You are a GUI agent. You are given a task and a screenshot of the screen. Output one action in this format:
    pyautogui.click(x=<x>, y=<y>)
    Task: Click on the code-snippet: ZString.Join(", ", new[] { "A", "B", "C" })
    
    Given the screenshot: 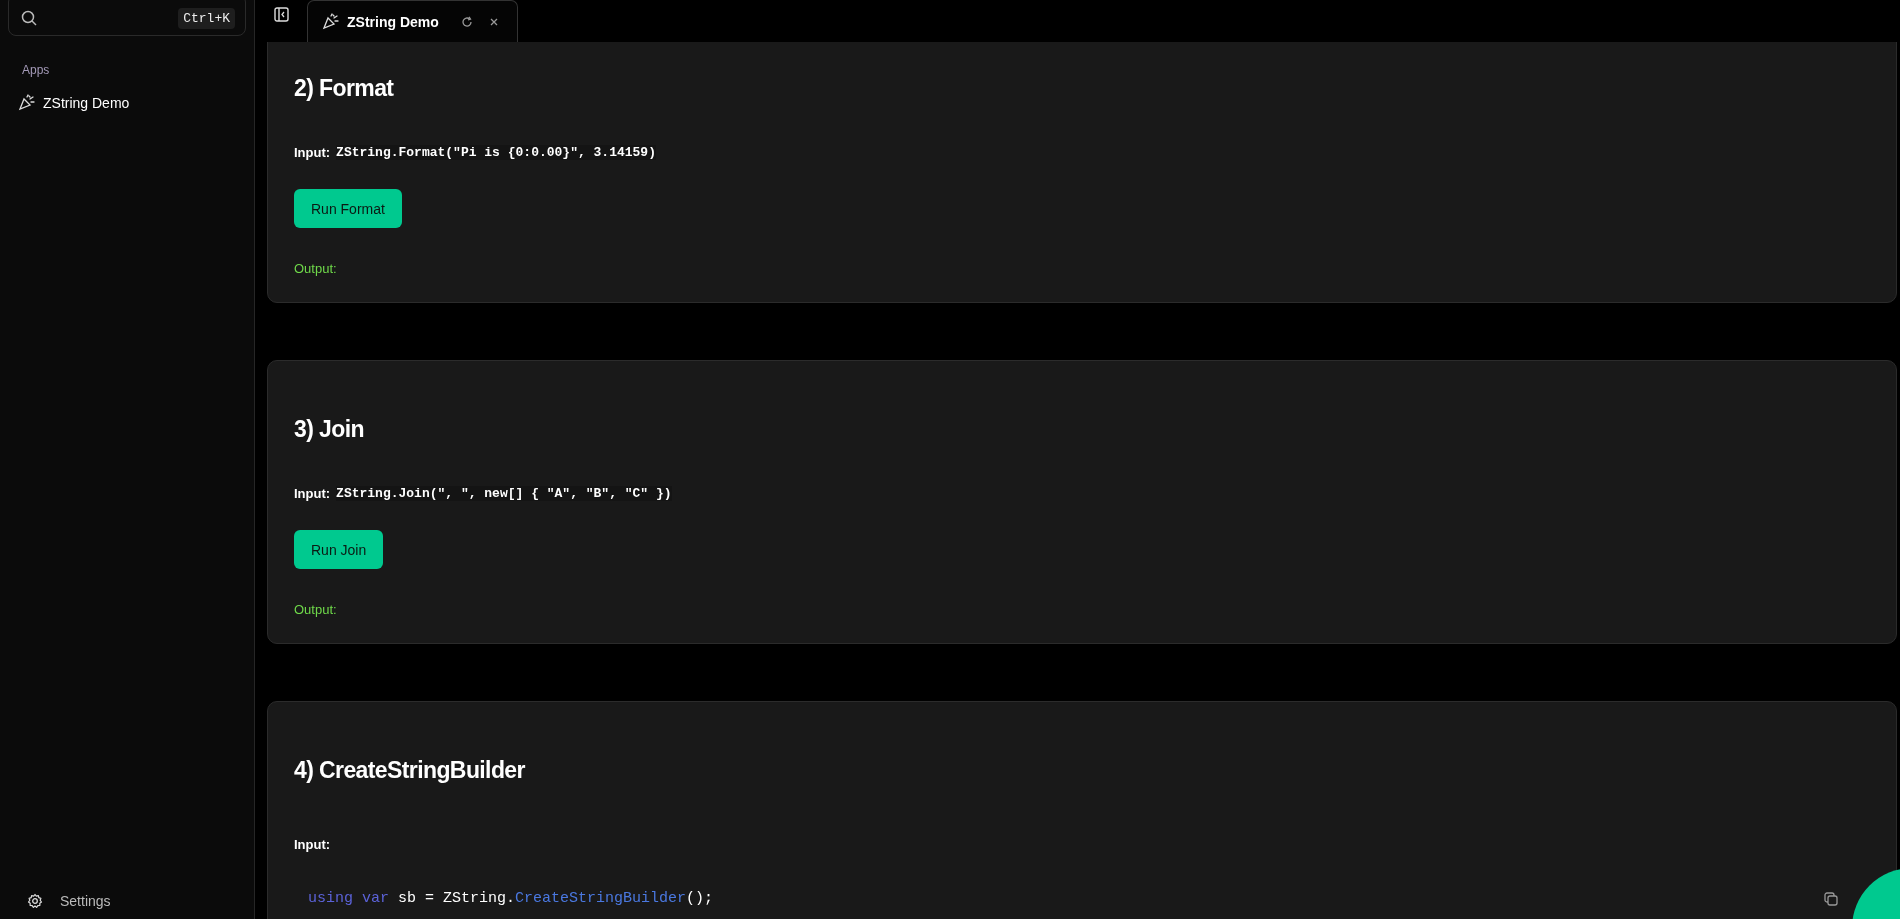 What is the action you would take?
    pyautogui.click(x=504, y=493)
    